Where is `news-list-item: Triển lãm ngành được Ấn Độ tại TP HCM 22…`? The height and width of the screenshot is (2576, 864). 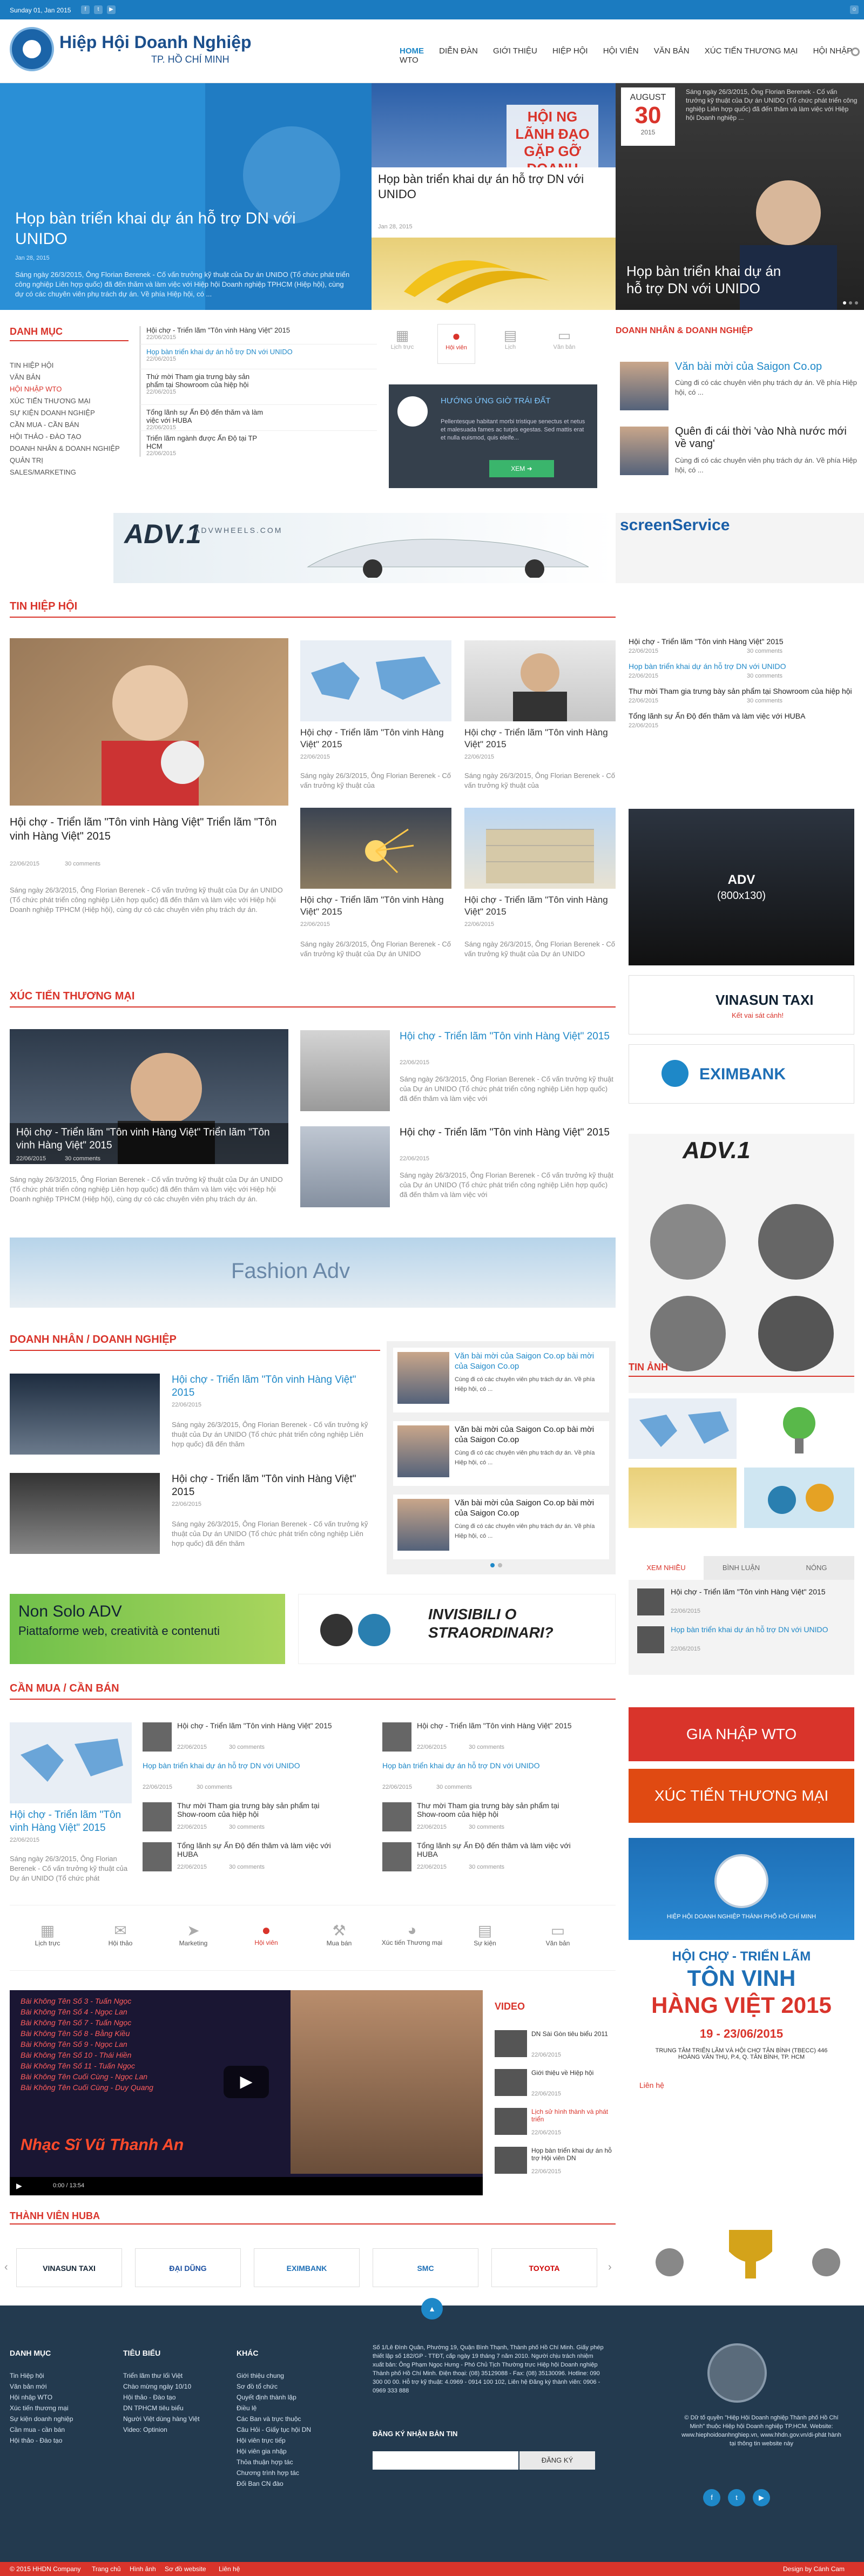
news-list-item: Triển lãm ngành được Ấn Độ tại TP HCM 22… is located at coordinates (258, 444).